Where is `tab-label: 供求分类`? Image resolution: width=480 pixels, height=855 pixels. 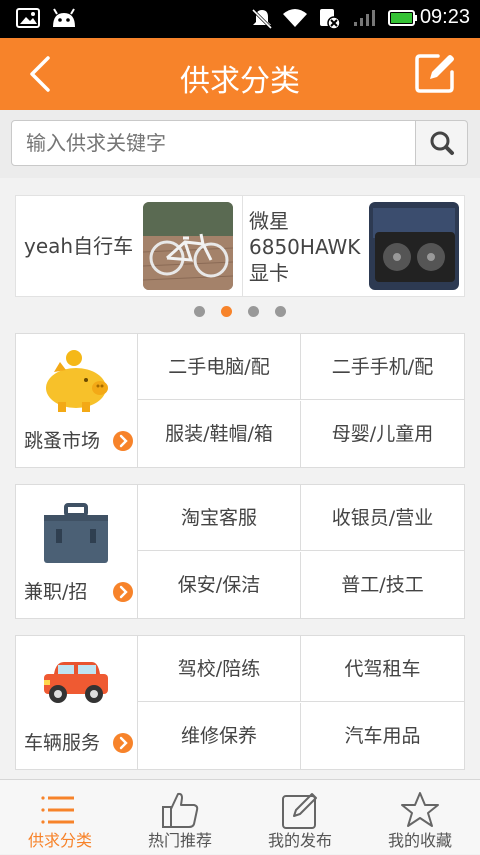
tab-label: 供求分类 is located at coordinates (59, 840).